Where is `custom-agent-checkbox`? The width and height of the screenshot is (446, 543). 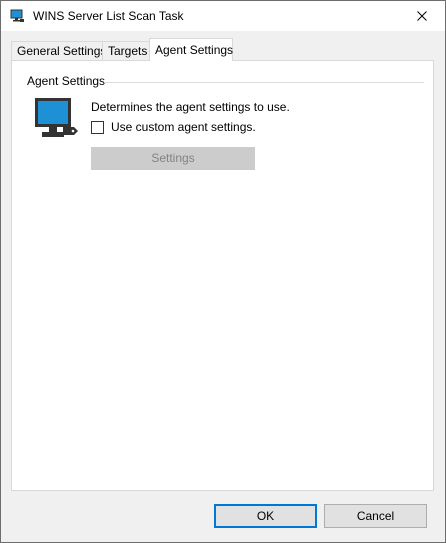
custom-agent-checkbox is located at coordinates (97, 127).